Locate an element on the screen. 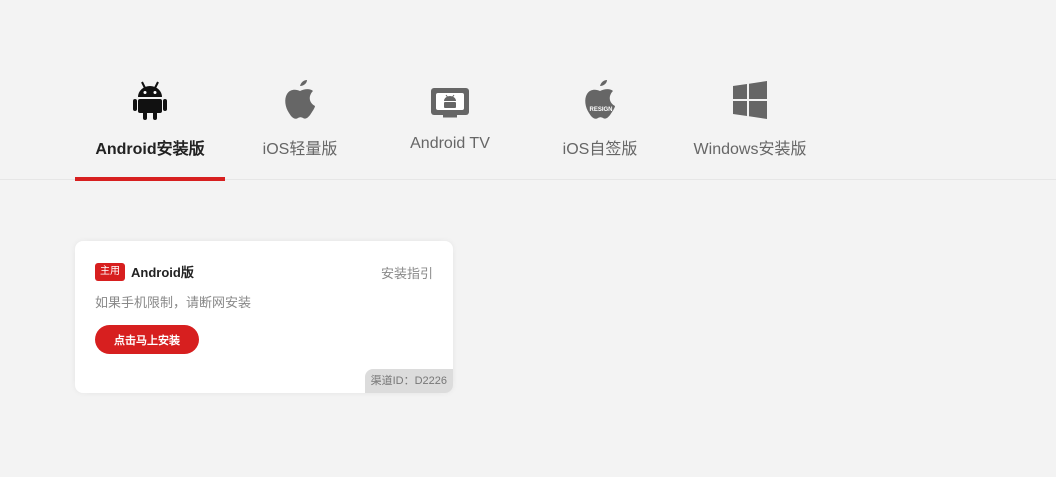 The image size is (1056, 477). install-guide-link: 安装指引 is located at coordinates (407, 272).